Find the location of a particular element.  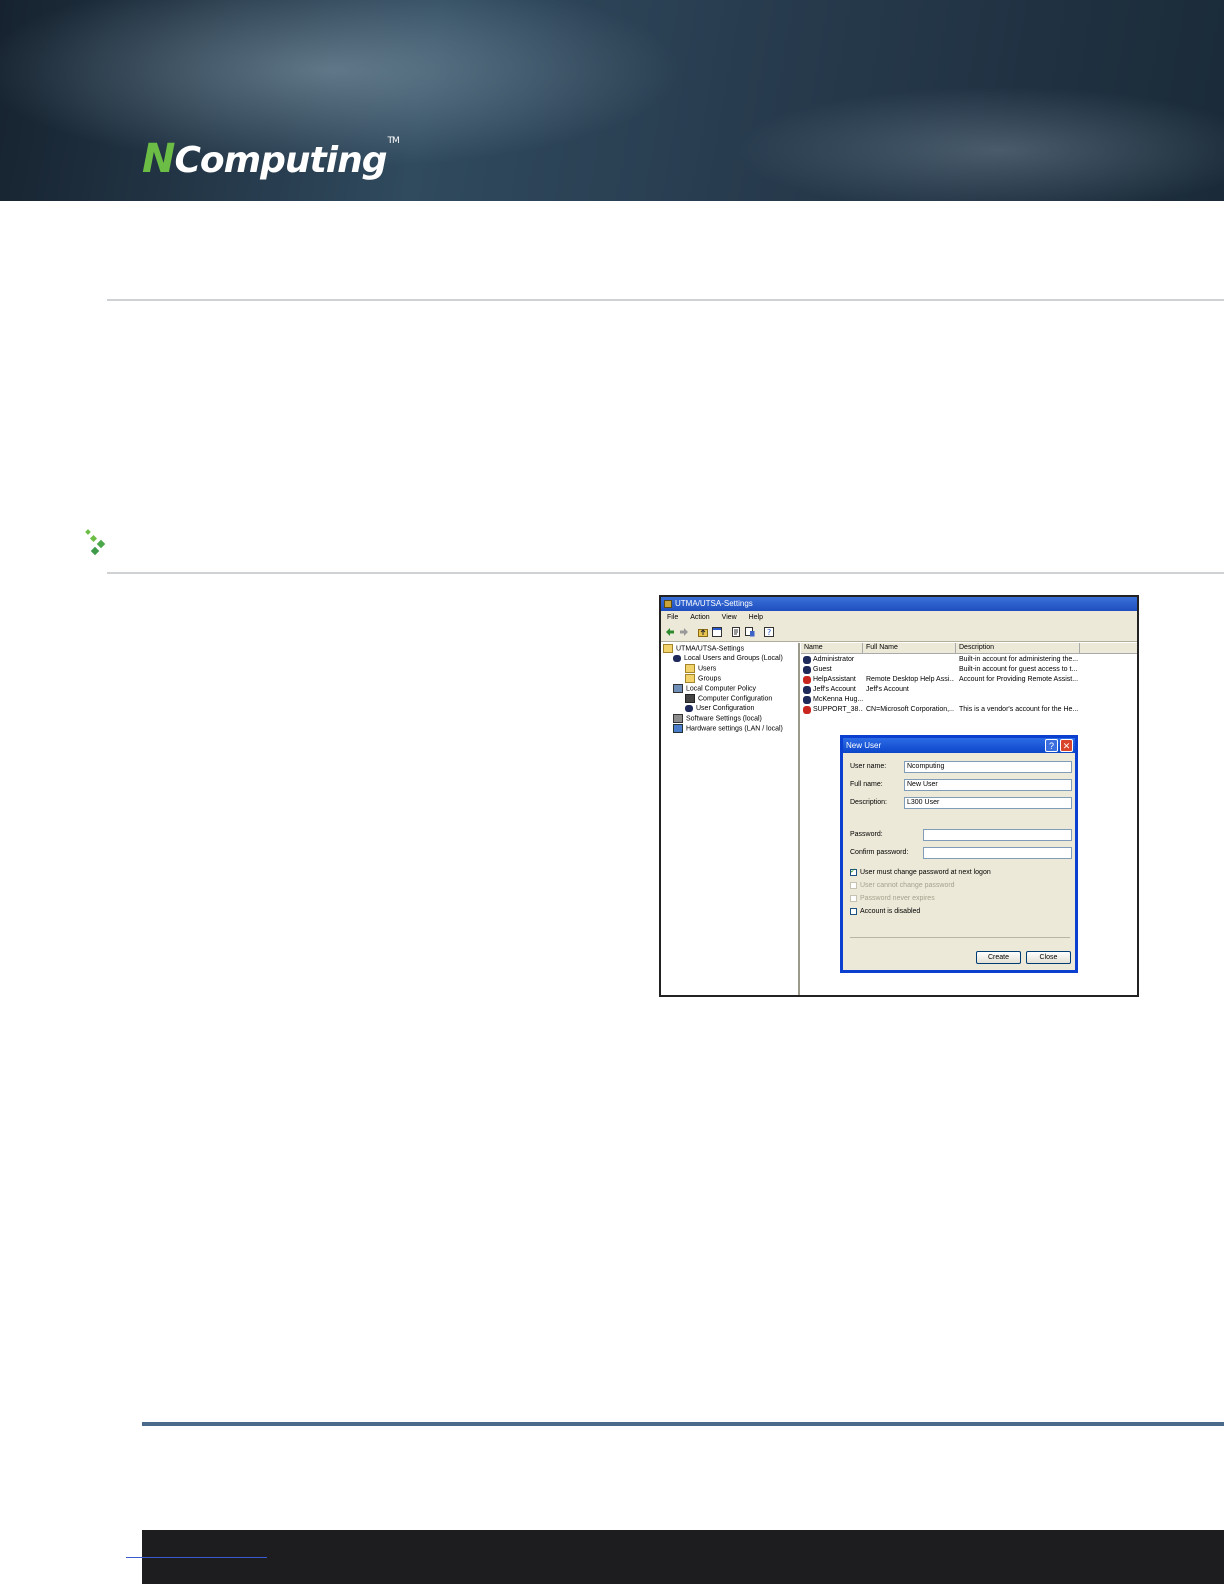

cannot-change-password-checkbox: User cannot change password is located at coordinates (902, 886).